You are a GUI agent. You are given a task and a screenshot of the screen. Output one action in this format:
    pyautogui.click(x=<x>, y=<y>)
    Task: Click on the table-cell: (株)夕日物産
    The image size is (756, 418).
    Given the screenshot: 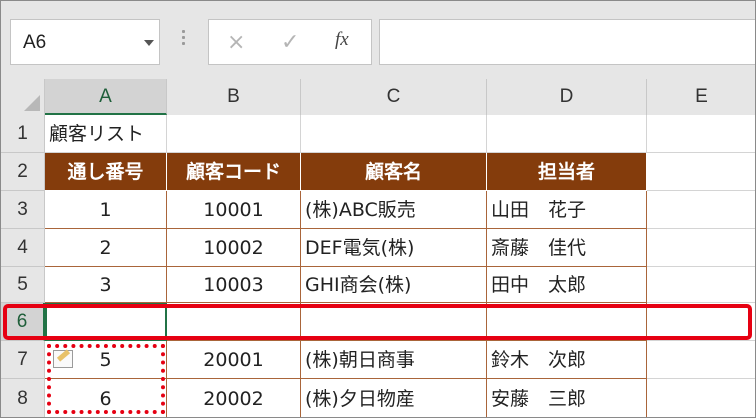 What is the action you would take?
    pyautogui.click(x=394, y=398)
    